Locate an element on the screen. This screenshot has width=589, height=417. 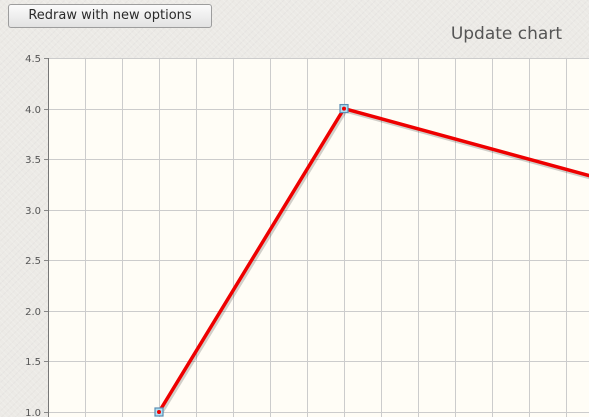
y-tick-label: 1.5 is located at coordinates (33, 362).